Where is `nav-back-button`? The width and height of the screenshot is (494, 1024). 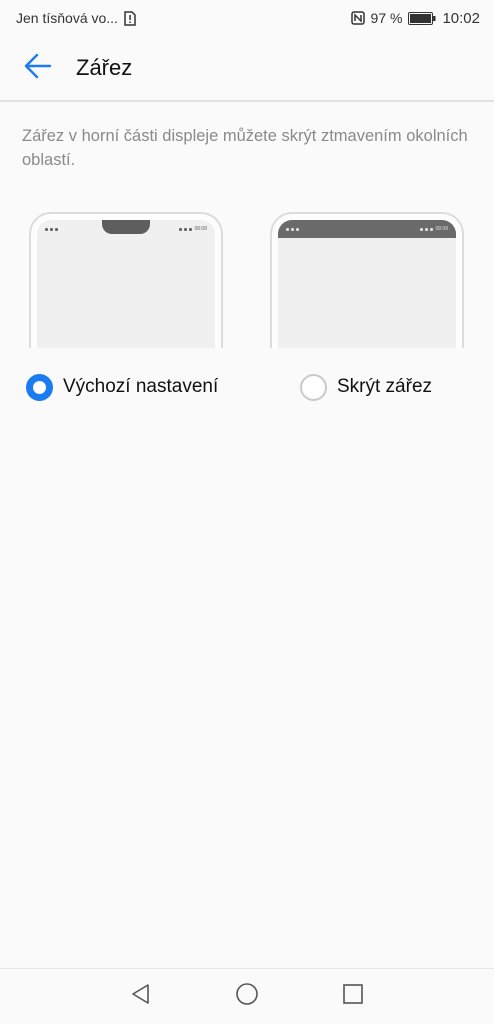 nav-back-button is located at coordinates (141, 997).